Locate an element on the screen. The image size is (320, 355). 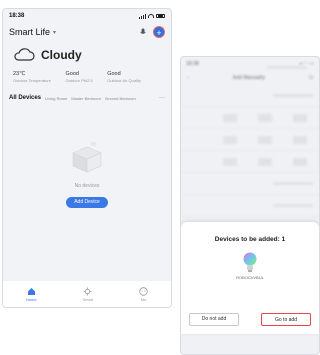
dialog-title: Devices to be added: 1 is located at coordinates (250, 239).